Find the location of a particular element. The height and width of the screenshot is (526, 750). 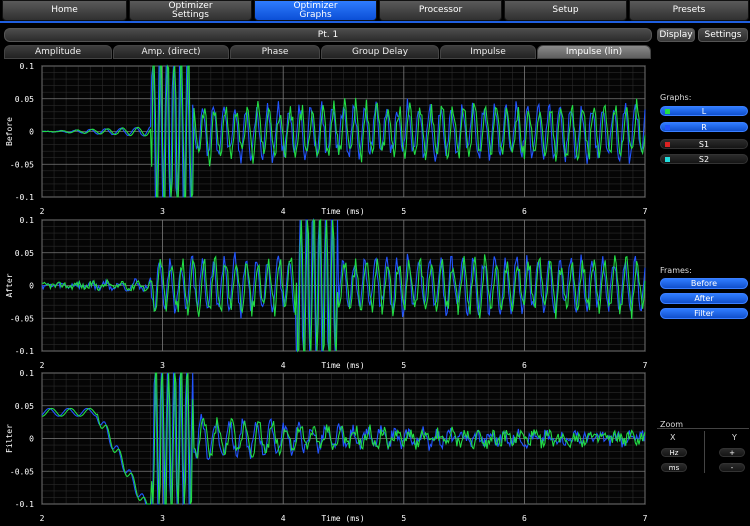

zoom-x-hz-label: Hz is located at coordinates (674, 453).